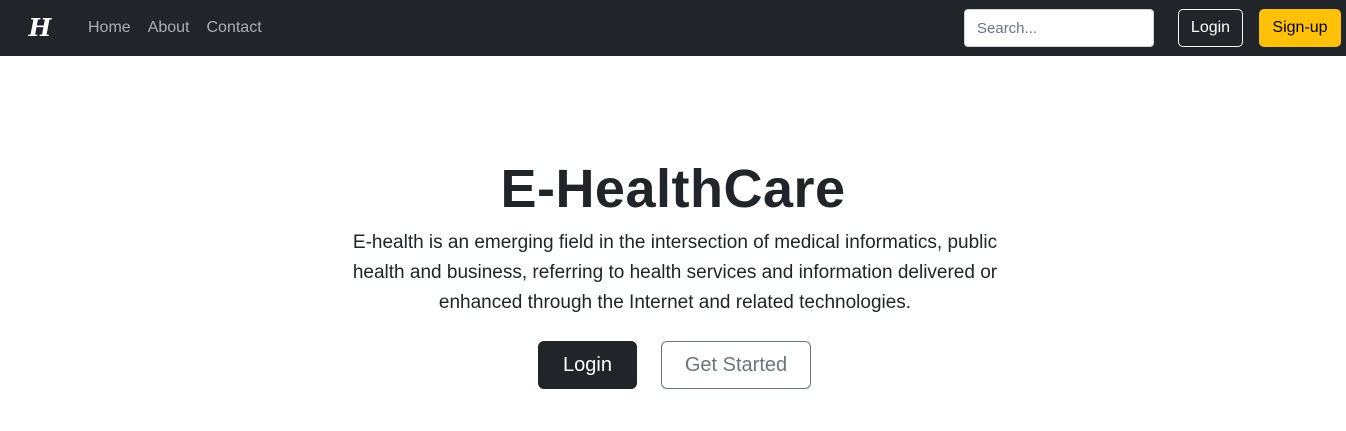 Image resolution: width=1346 pixels, height=431 pixels. What do you see at coordinates (673, 28) in the screenshot?
I see `top-navbar: H Home About Contact Login Sign-up` at bounding box center [673, 28].